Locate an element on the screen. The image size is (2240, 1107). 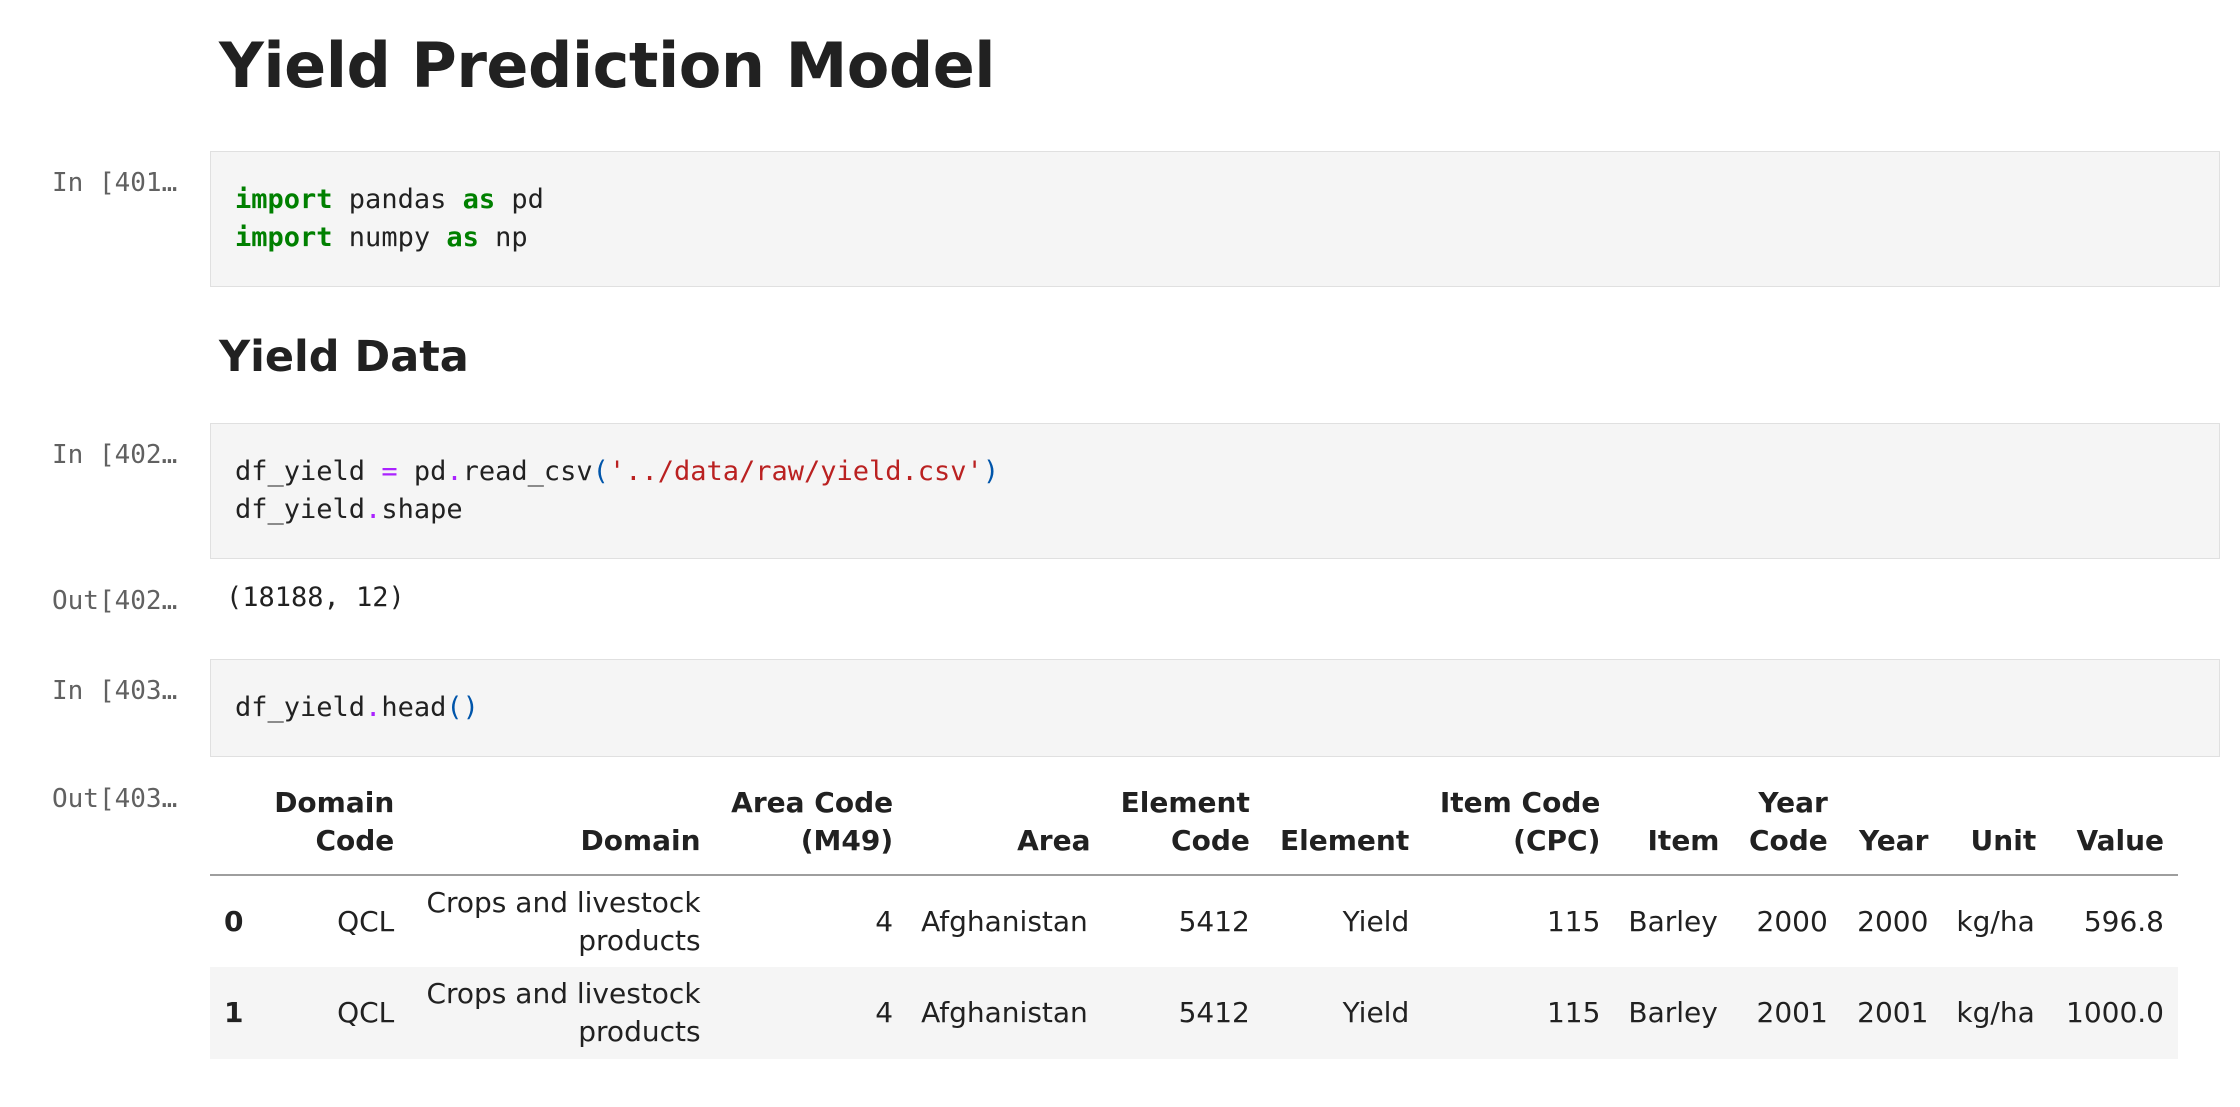
code-cell-403: df_yield.head() is located at coordinates (1215, 708).